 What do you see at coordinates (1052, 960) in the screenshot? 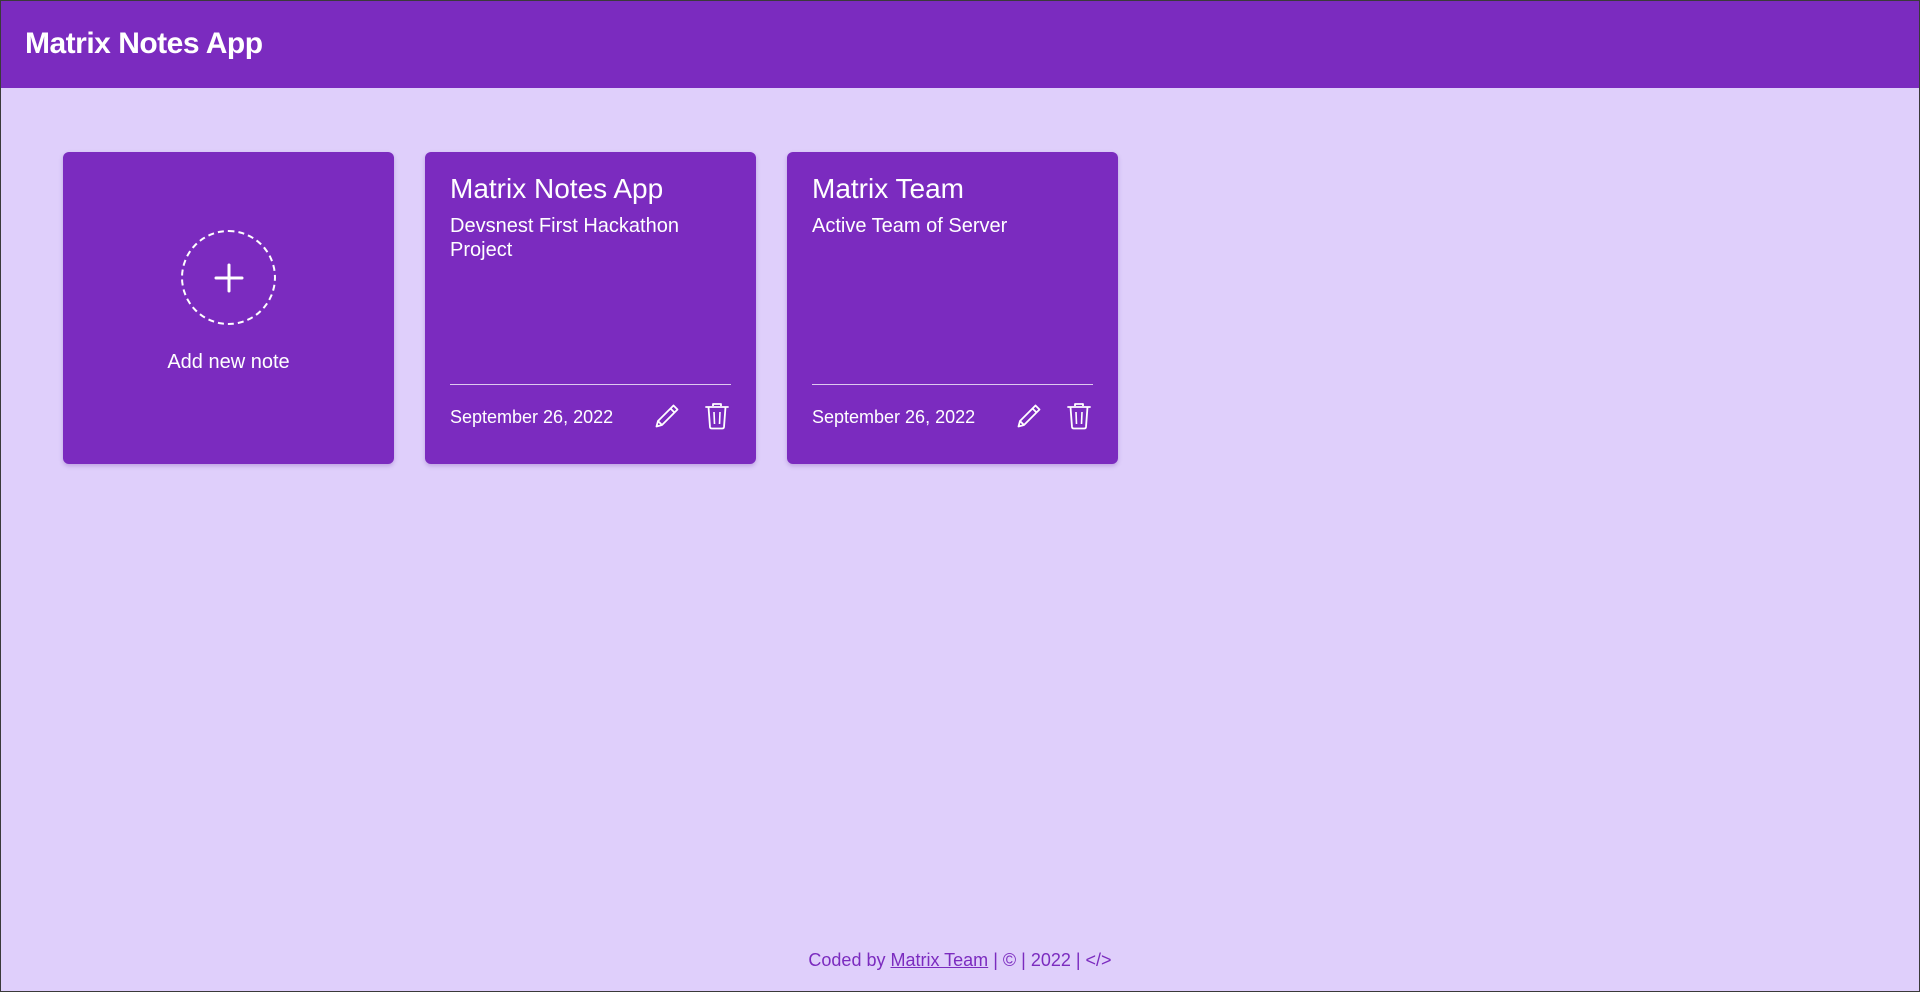
I see `footer-suffix: | © | 2022 | </>` at bounding box center [1052, 960].